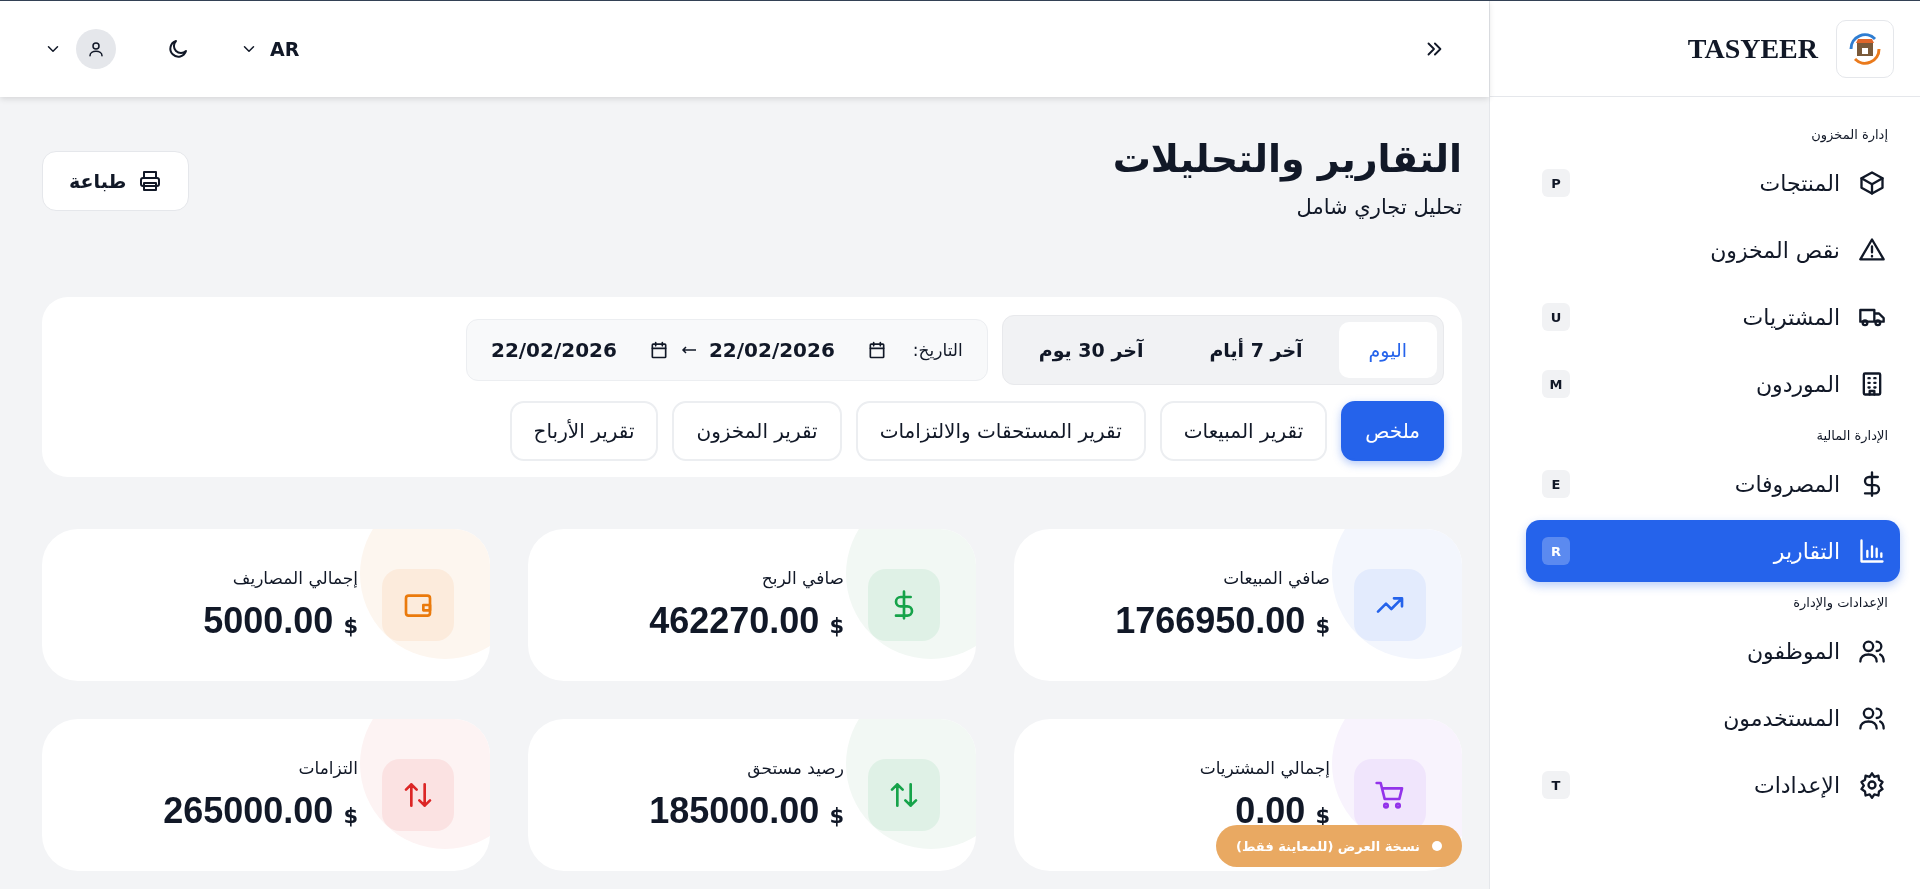 This screenshot has height=889, width=1920. I want to click on bar-chart-icon, so click(1872, 551).